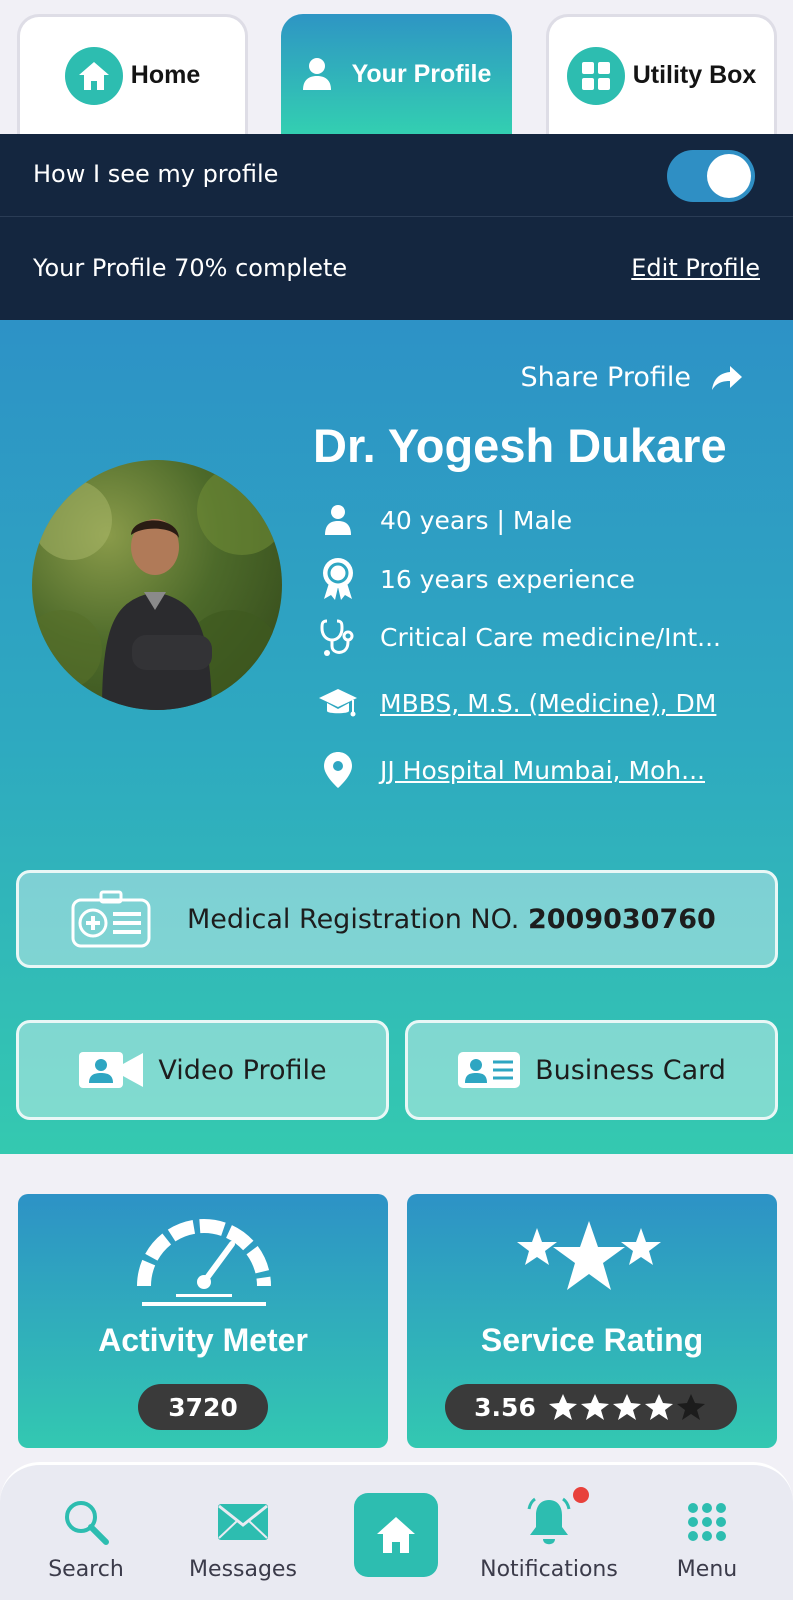  What do you see at coordinates (86, 1569) in the screenshot?
I see `nav-search-label: Search` at bounding box center [86, 1569].